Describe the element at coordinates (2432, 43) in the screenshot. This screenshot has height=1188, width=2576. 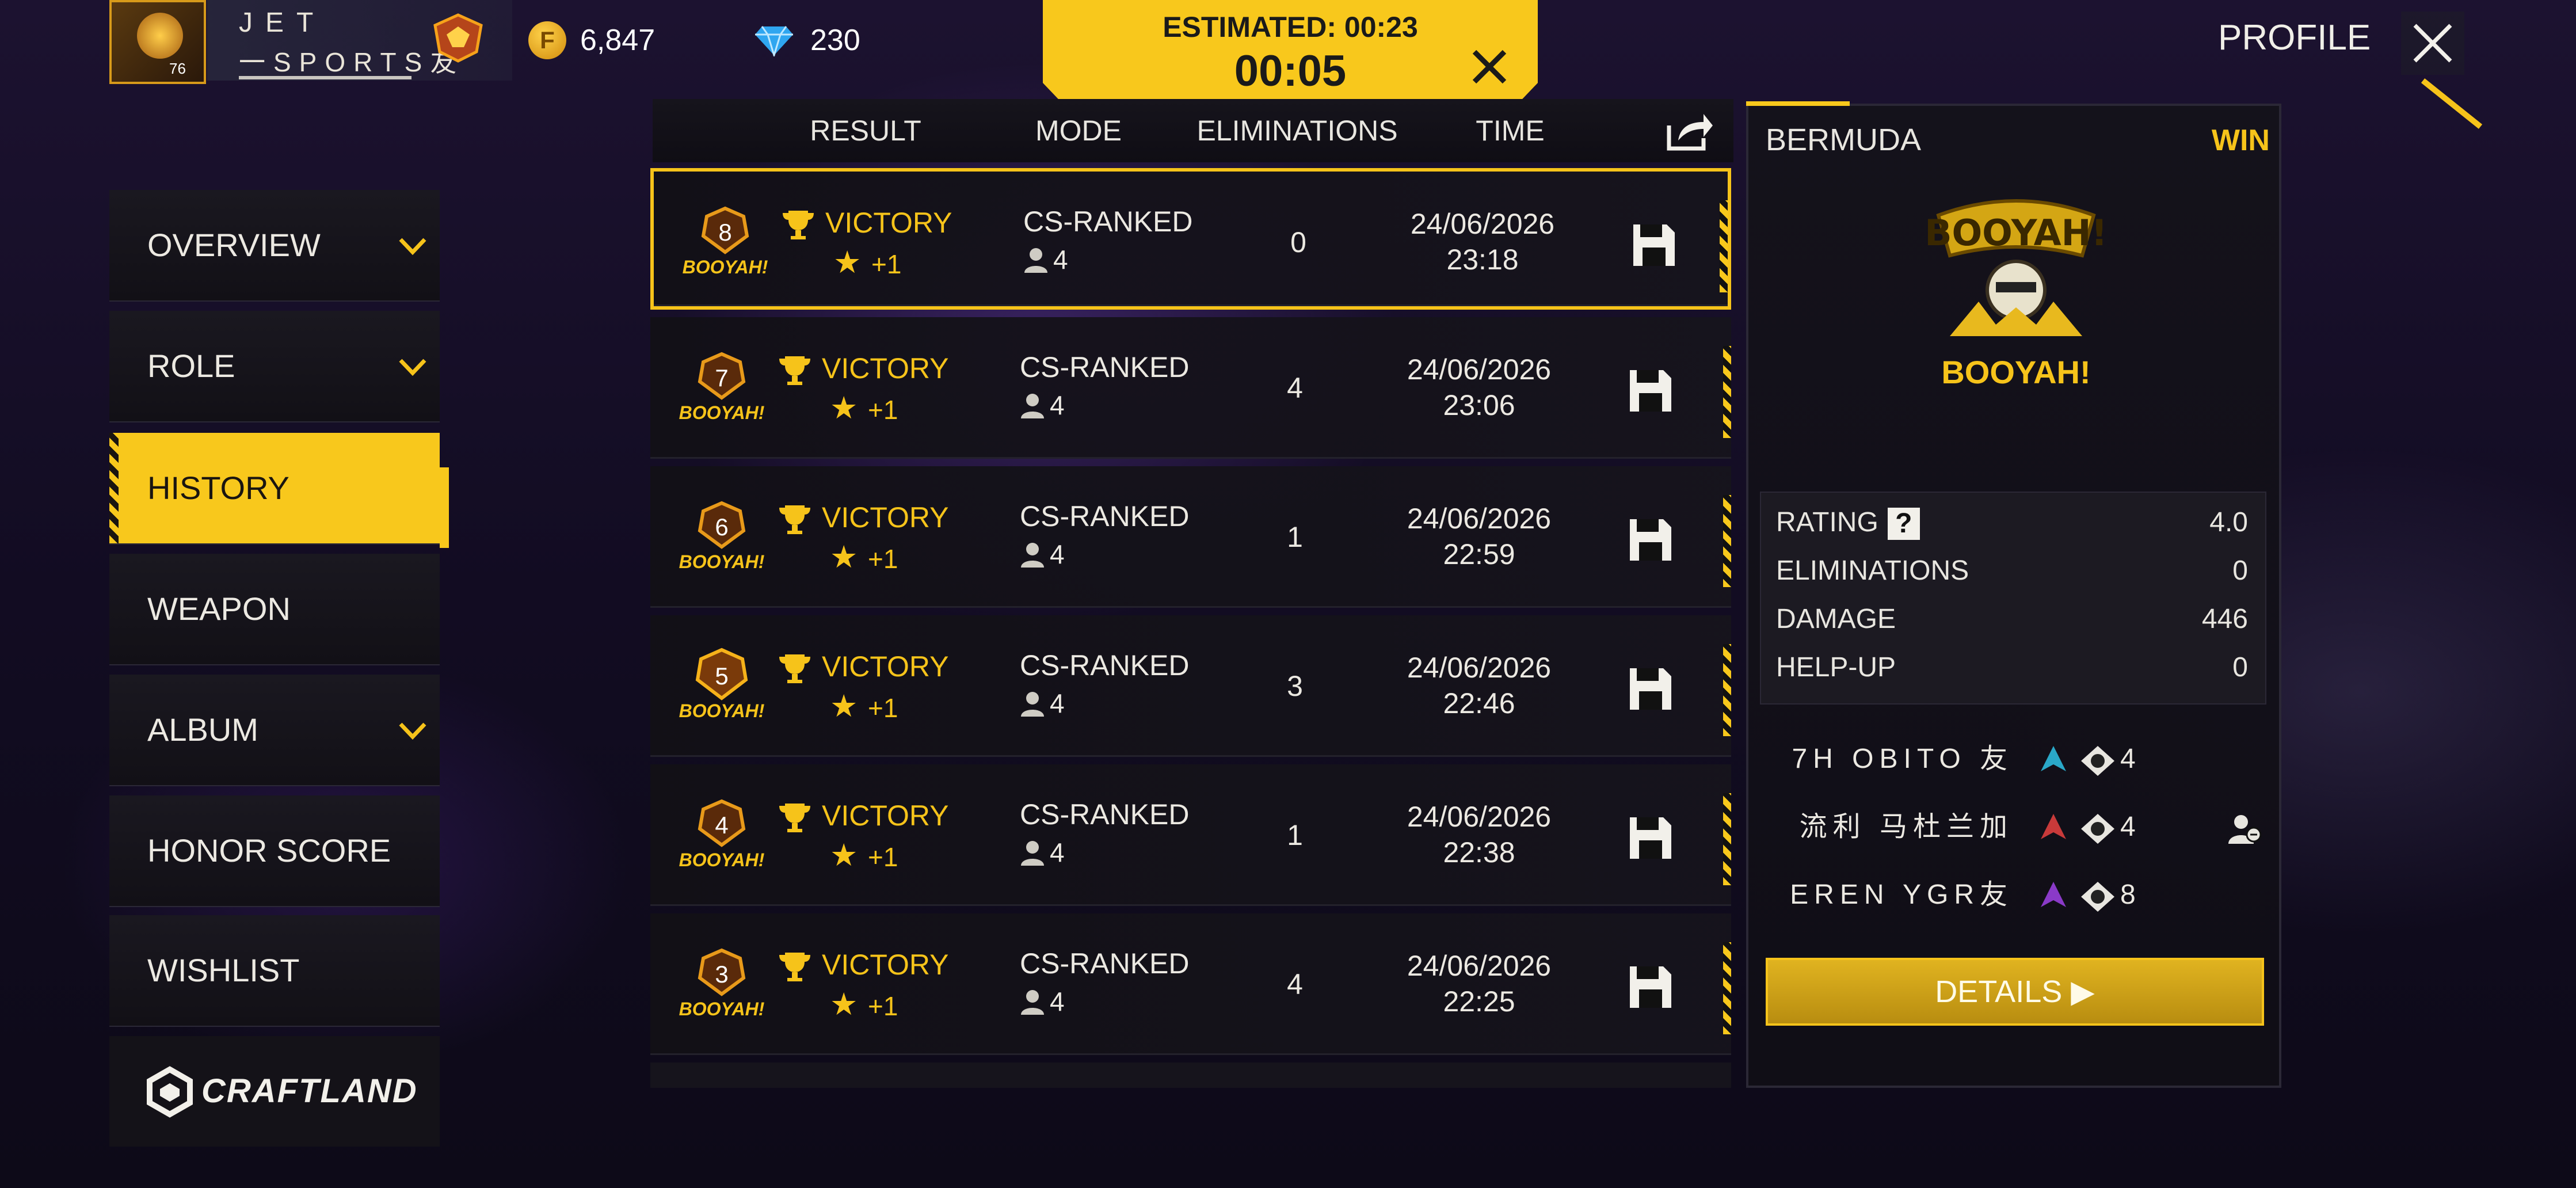
I see `close-icon` at that location.